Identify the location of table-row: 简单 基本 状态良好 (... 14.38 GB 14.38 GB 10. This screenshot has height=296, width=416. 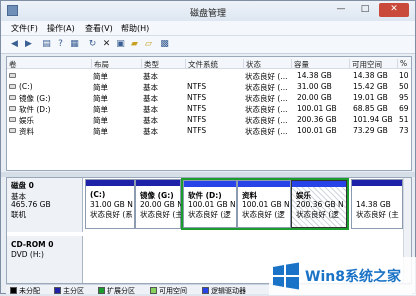
(209, 75).